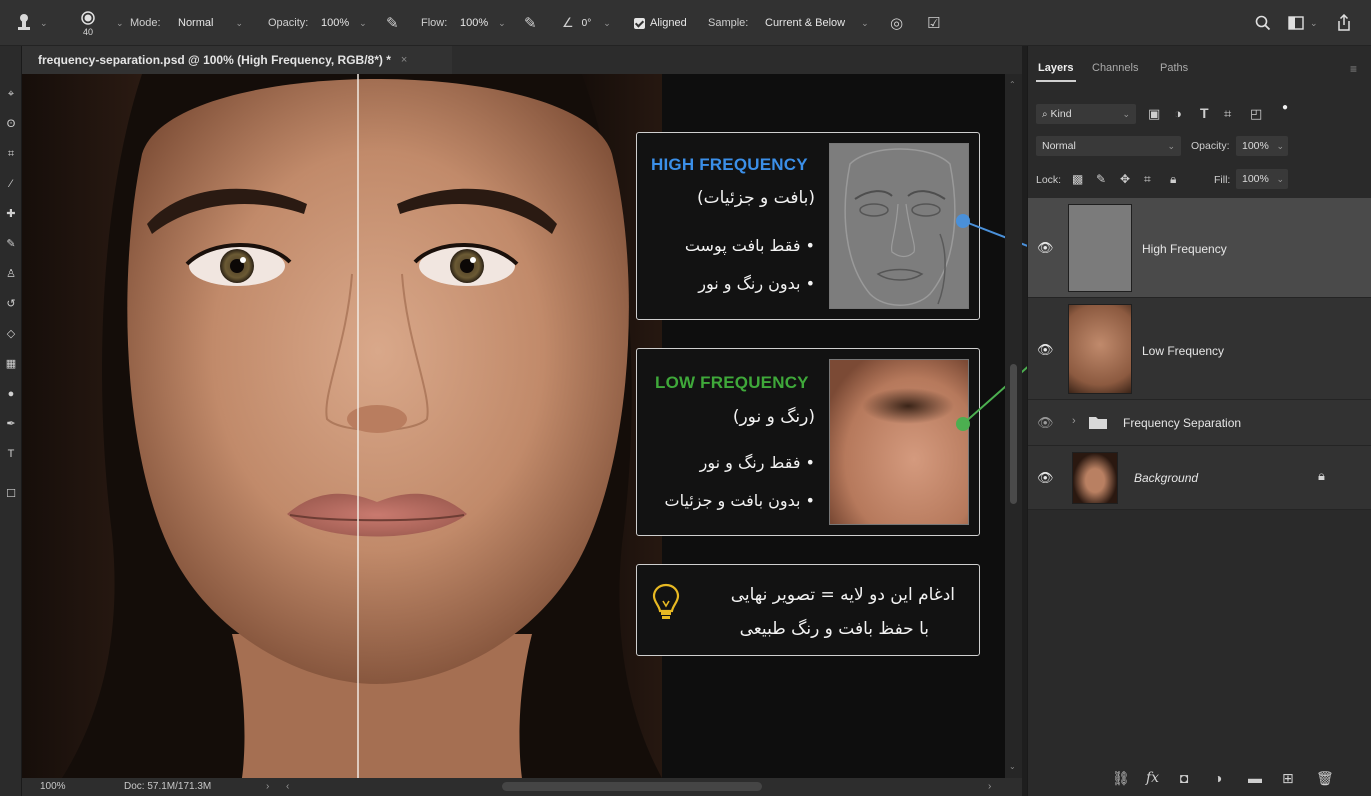 The height and width of the screenshot is (796, 1371). What do you see at coordinates (1173, 179) in the screenshot?
I see `lock-all-icon: 🔒︎` at bounding box center [1173, 179].